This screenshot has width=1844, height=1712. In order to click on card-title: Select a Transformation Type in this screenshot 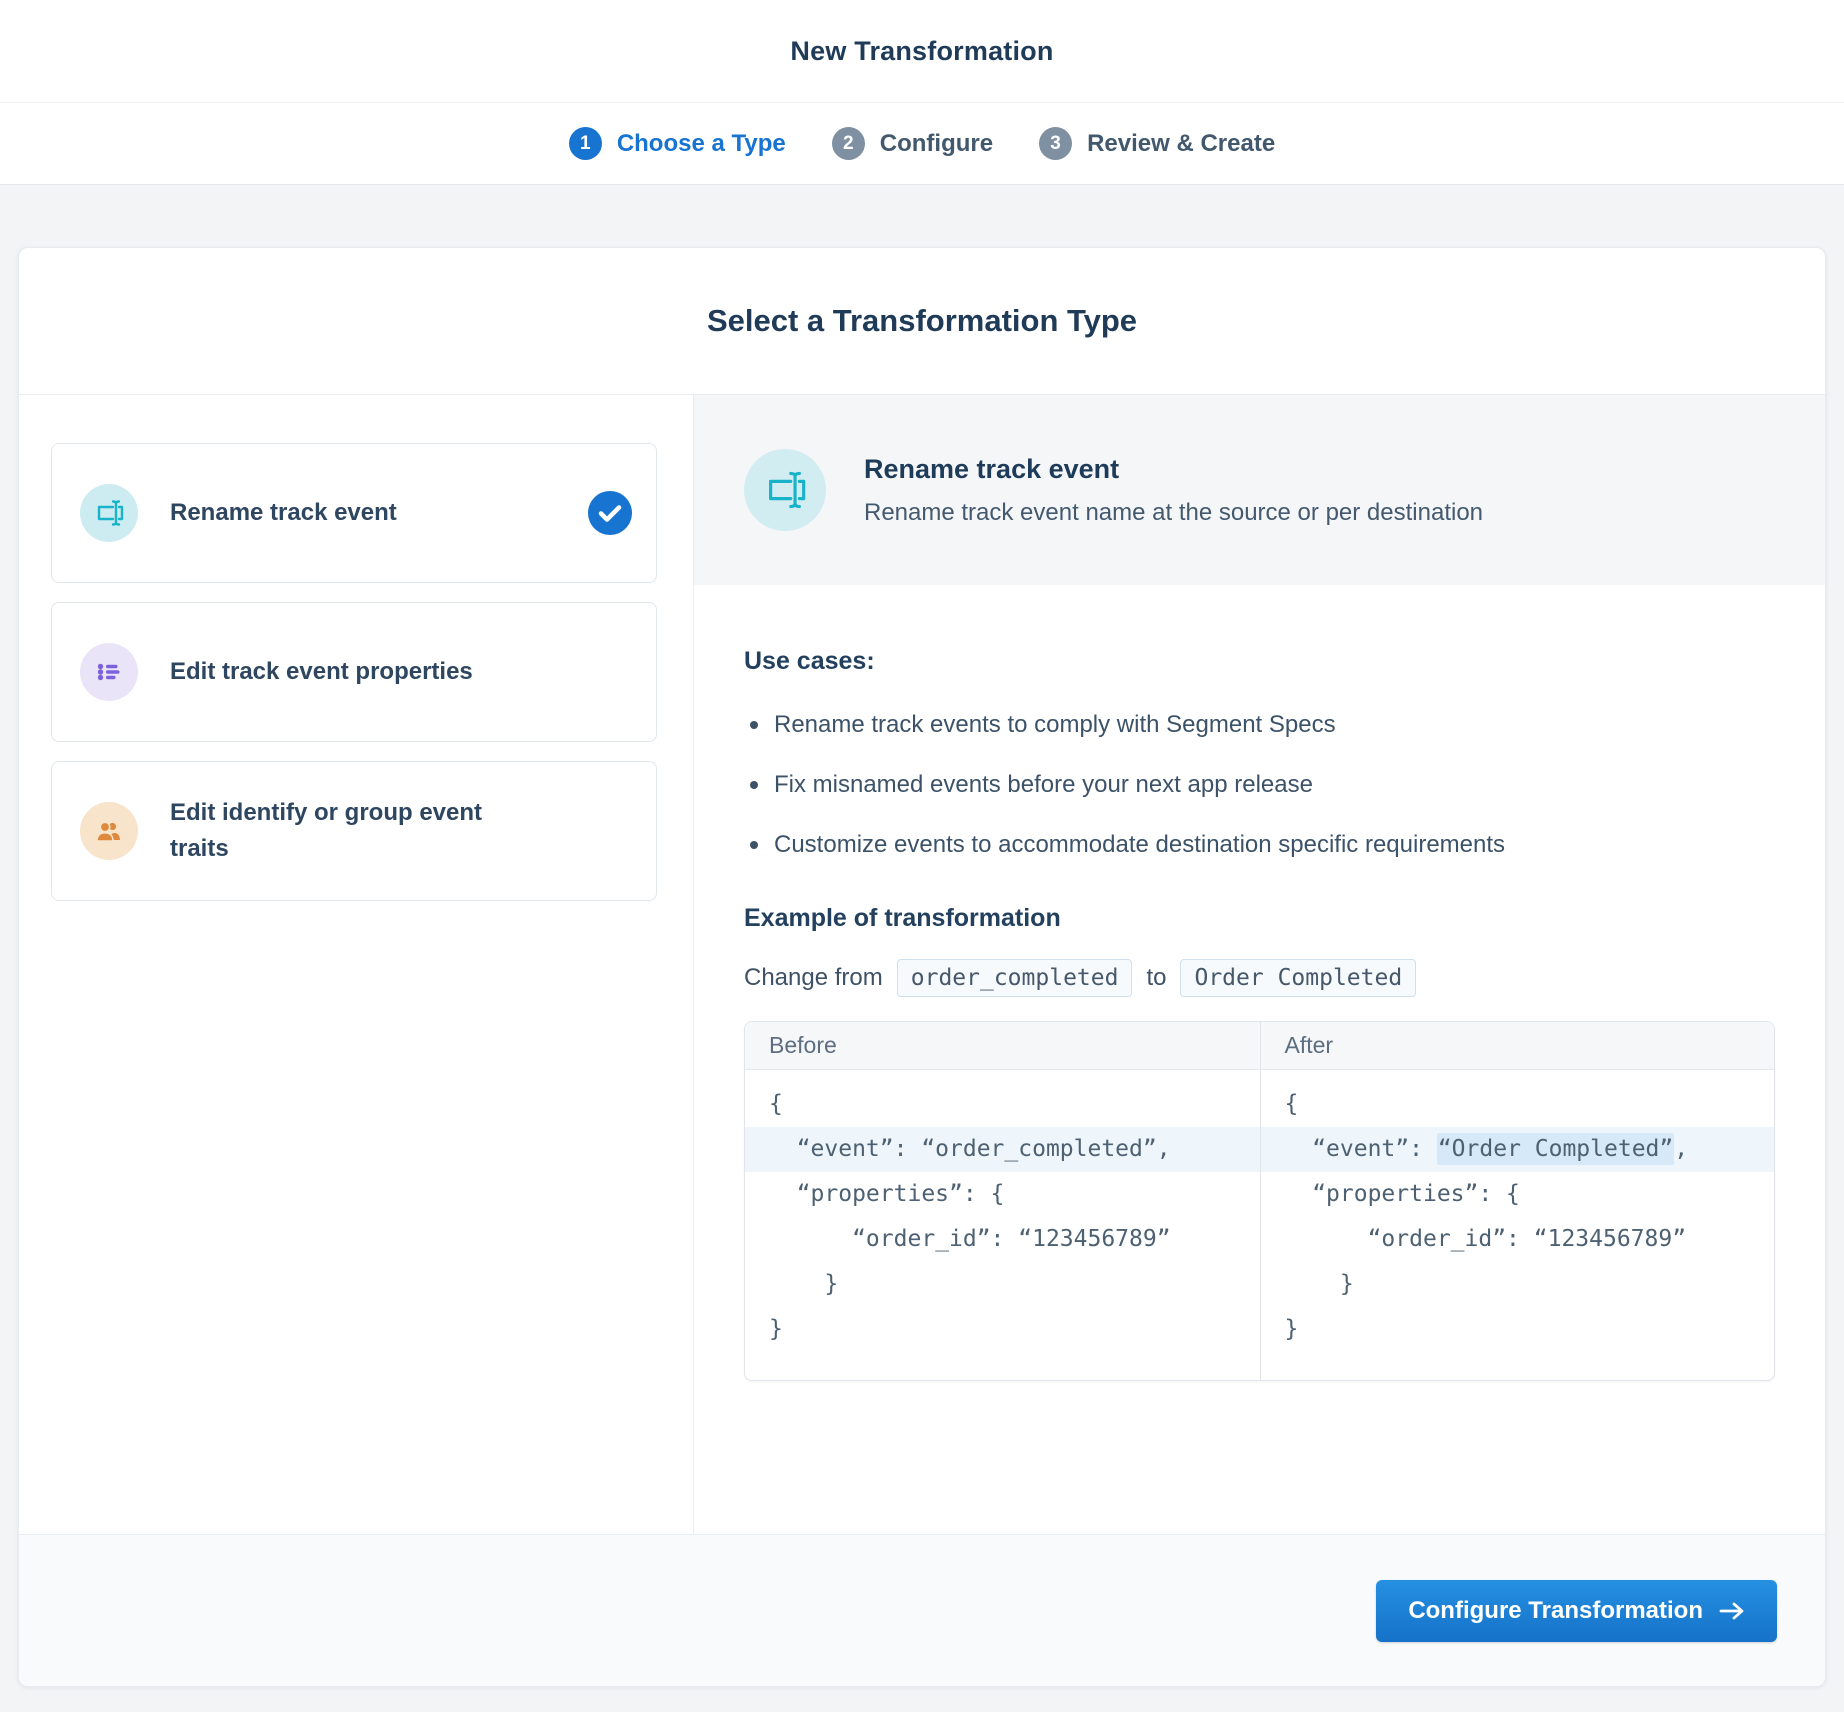, I will do `click(922, 320)`.